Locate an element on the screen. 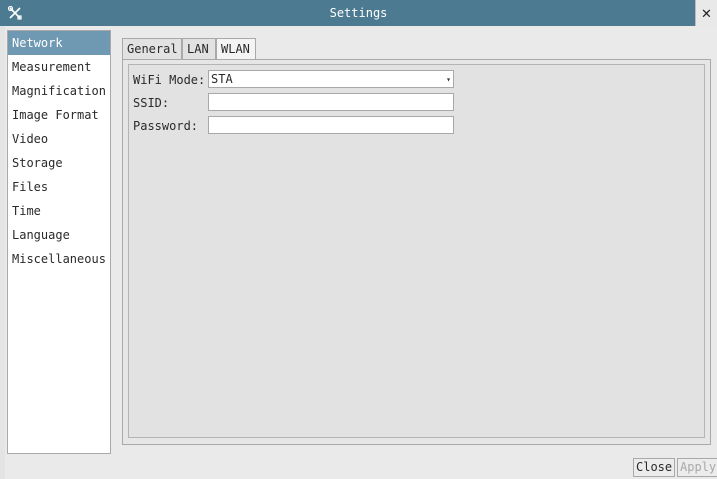 The width and height of the screenshot is (717, 479). sidebar-item-network: Network is located at coordinates (59, 43).